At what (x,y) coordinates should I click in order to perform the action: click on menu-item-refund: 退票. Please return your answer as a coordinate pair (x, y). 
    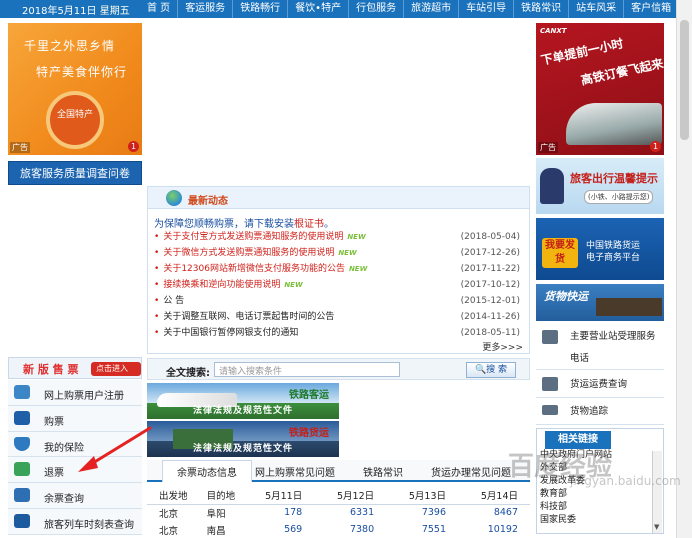
    Looking at the image, I should click on (75, 470).